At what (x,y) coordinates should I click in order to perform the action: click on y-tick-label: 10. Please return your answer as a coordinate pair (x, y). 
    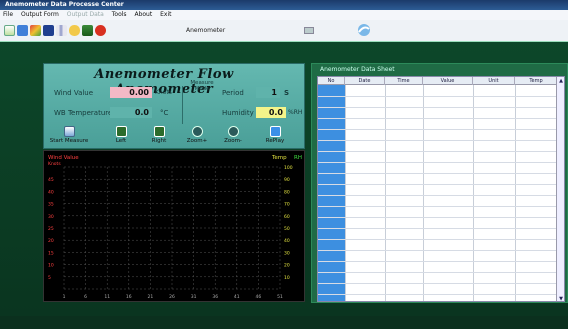
    Looking at the image, I should click on (51, 266).